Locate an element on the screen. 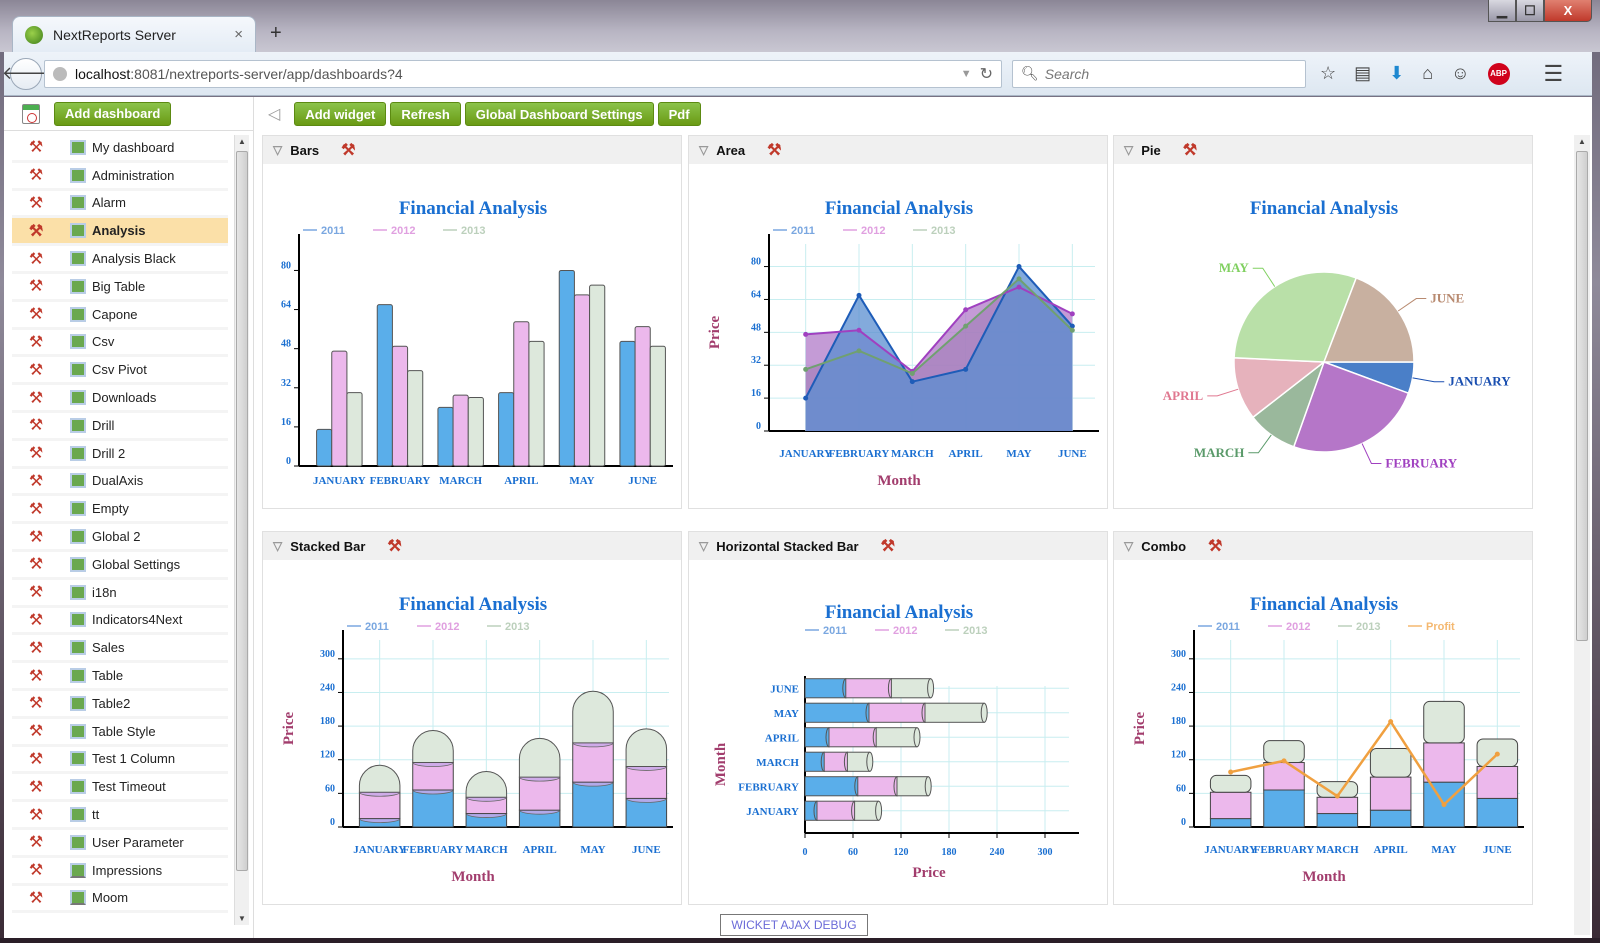 The width and height of the screenshot is (1600, 943). url-dropdown-icon: ▼ is located at coordinates (966, 74).